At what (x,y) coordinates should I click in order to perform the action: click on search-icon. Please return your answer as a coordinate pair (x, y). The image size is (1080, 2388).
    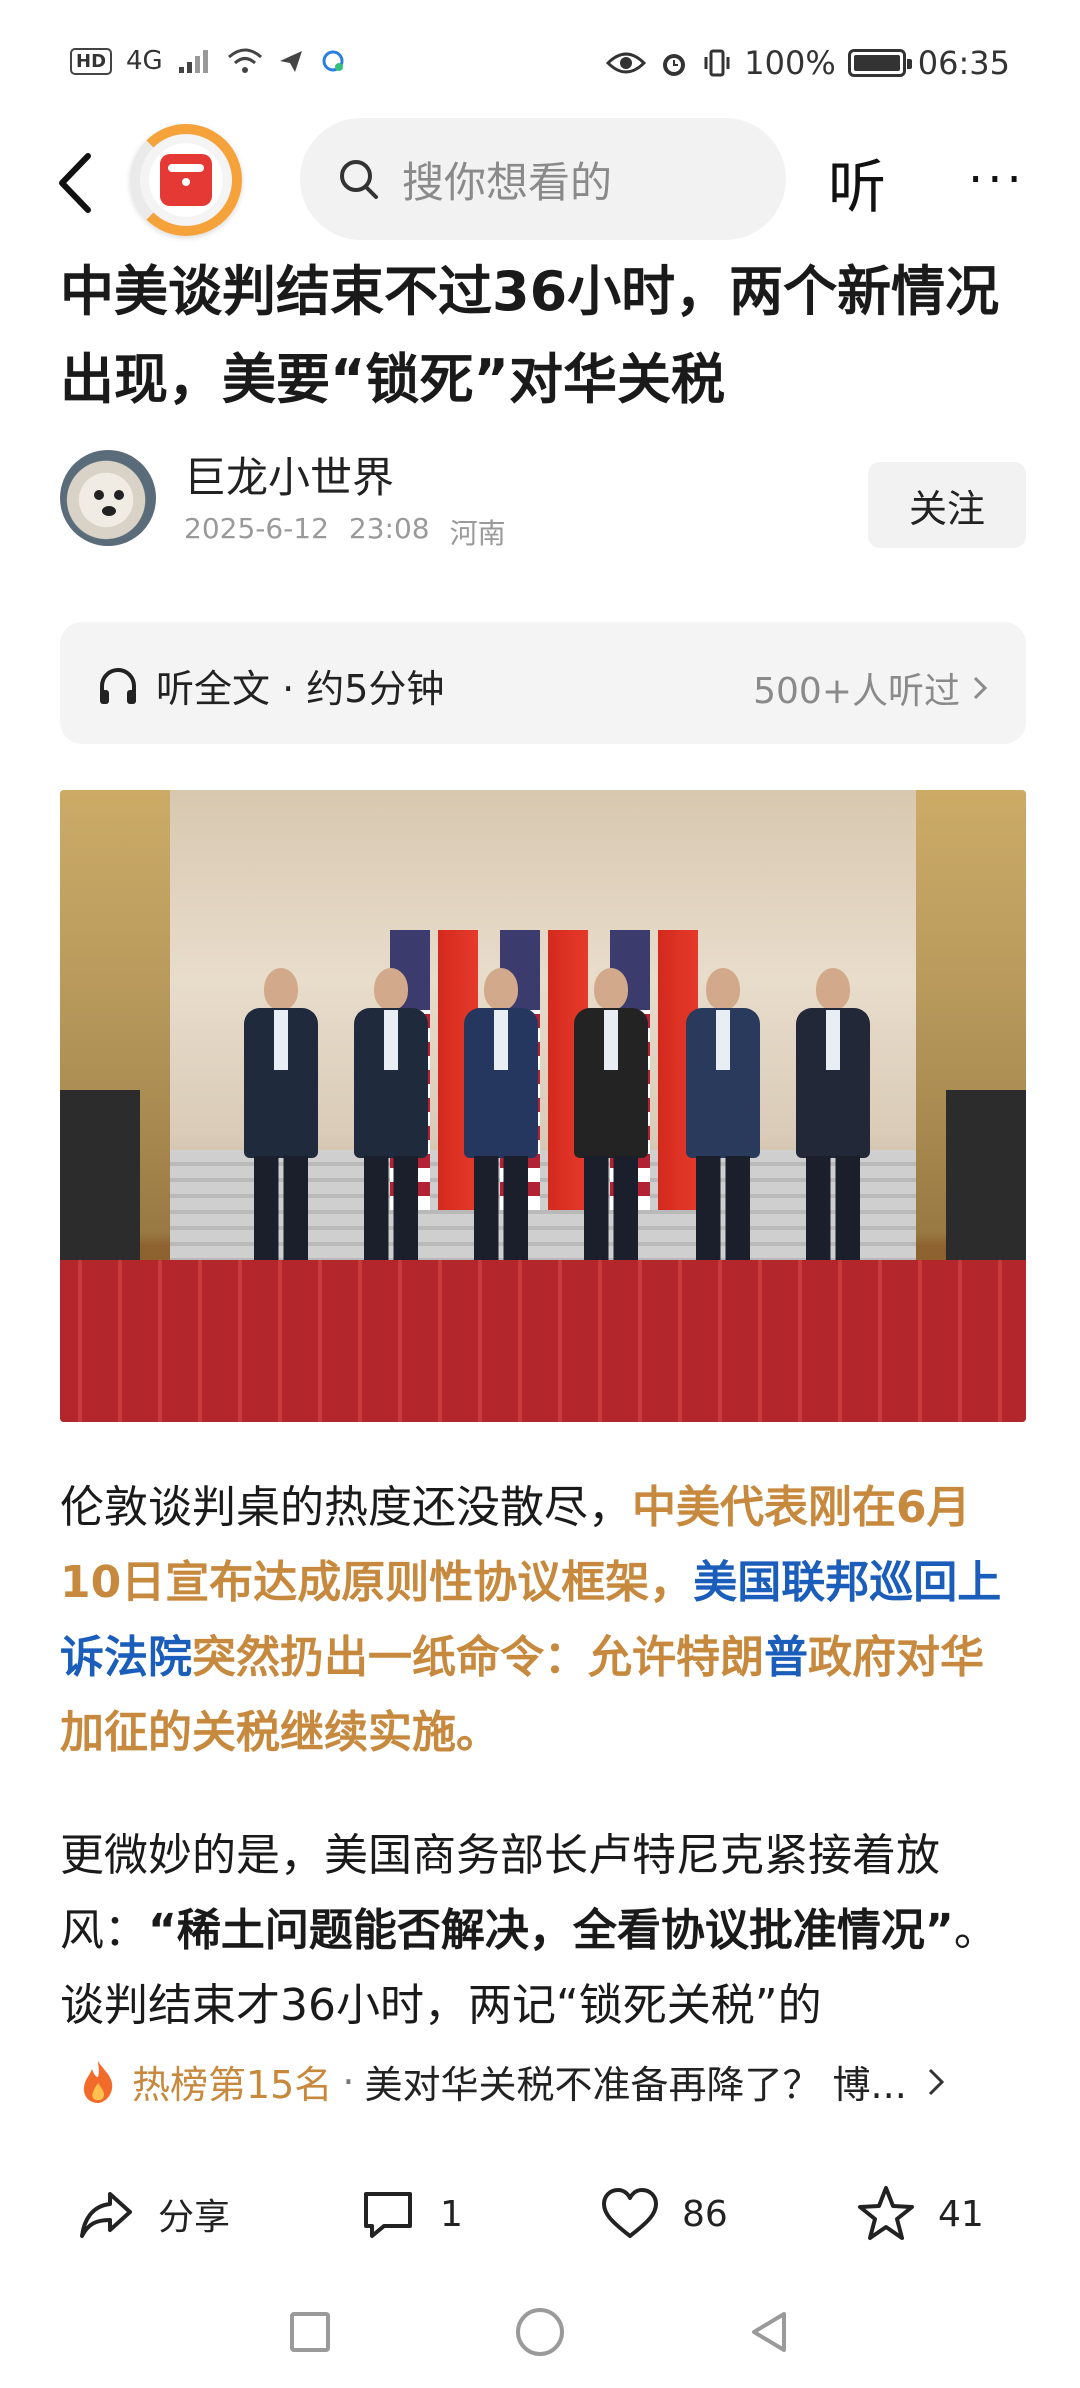
    Looking at the image, I should click on (359, 179).